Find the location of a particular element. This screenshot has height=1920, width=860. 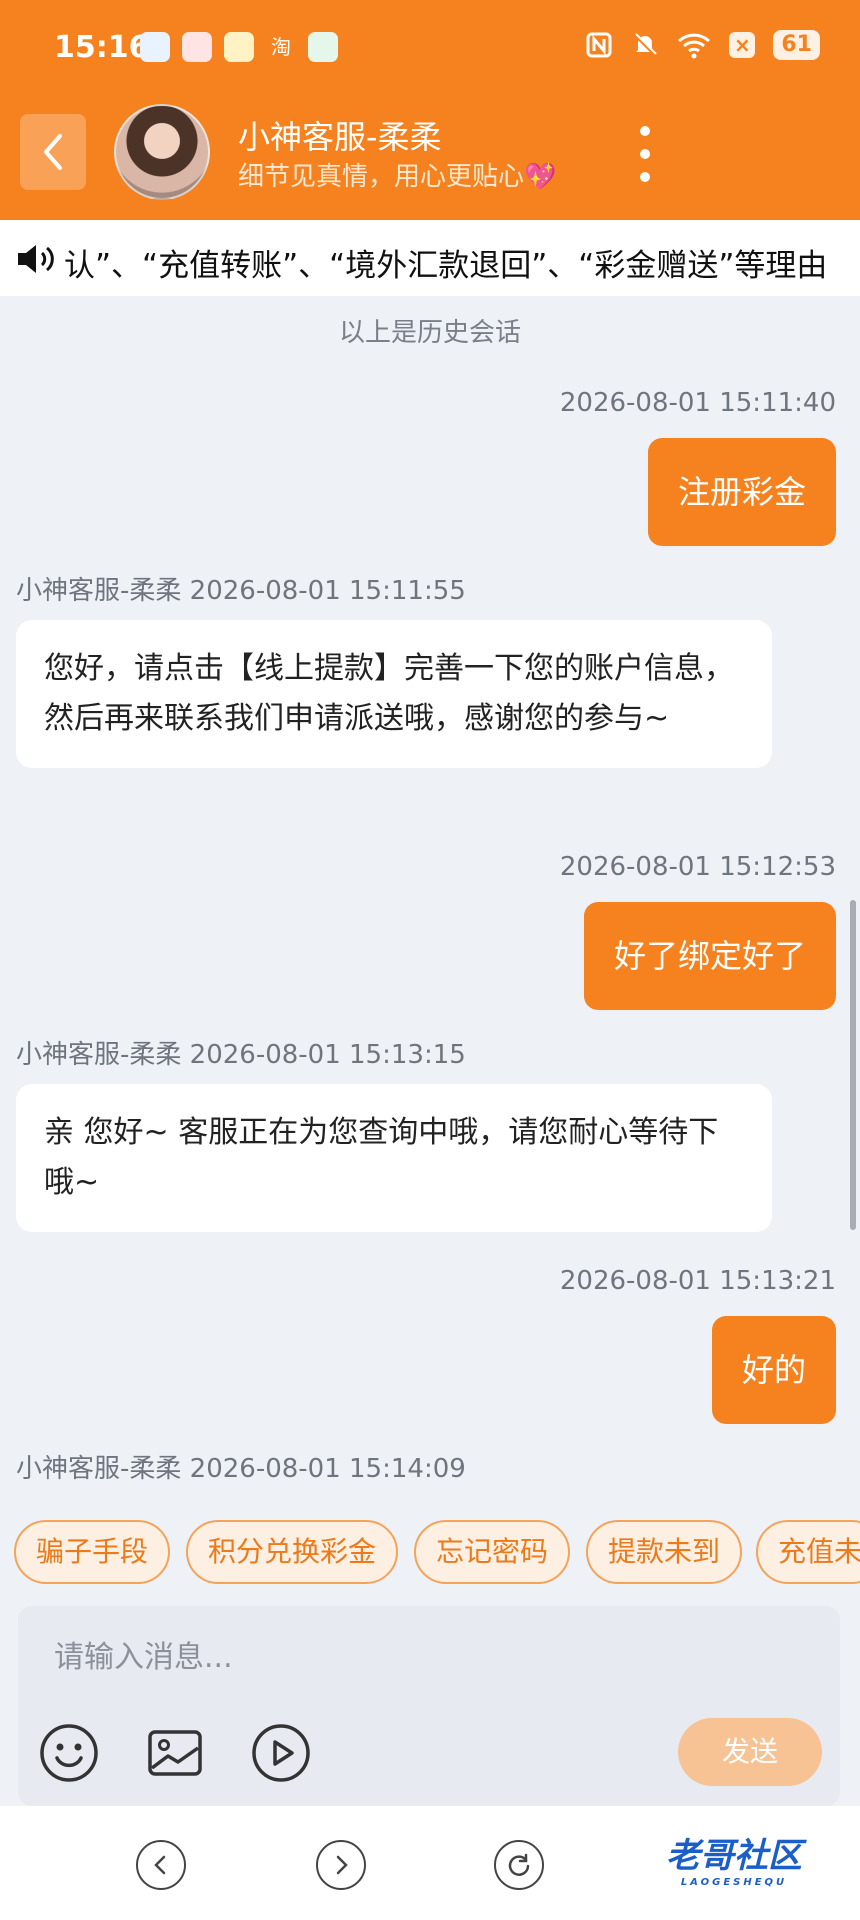

taobao-icon: 淘 is located at coordinates (281, 47).